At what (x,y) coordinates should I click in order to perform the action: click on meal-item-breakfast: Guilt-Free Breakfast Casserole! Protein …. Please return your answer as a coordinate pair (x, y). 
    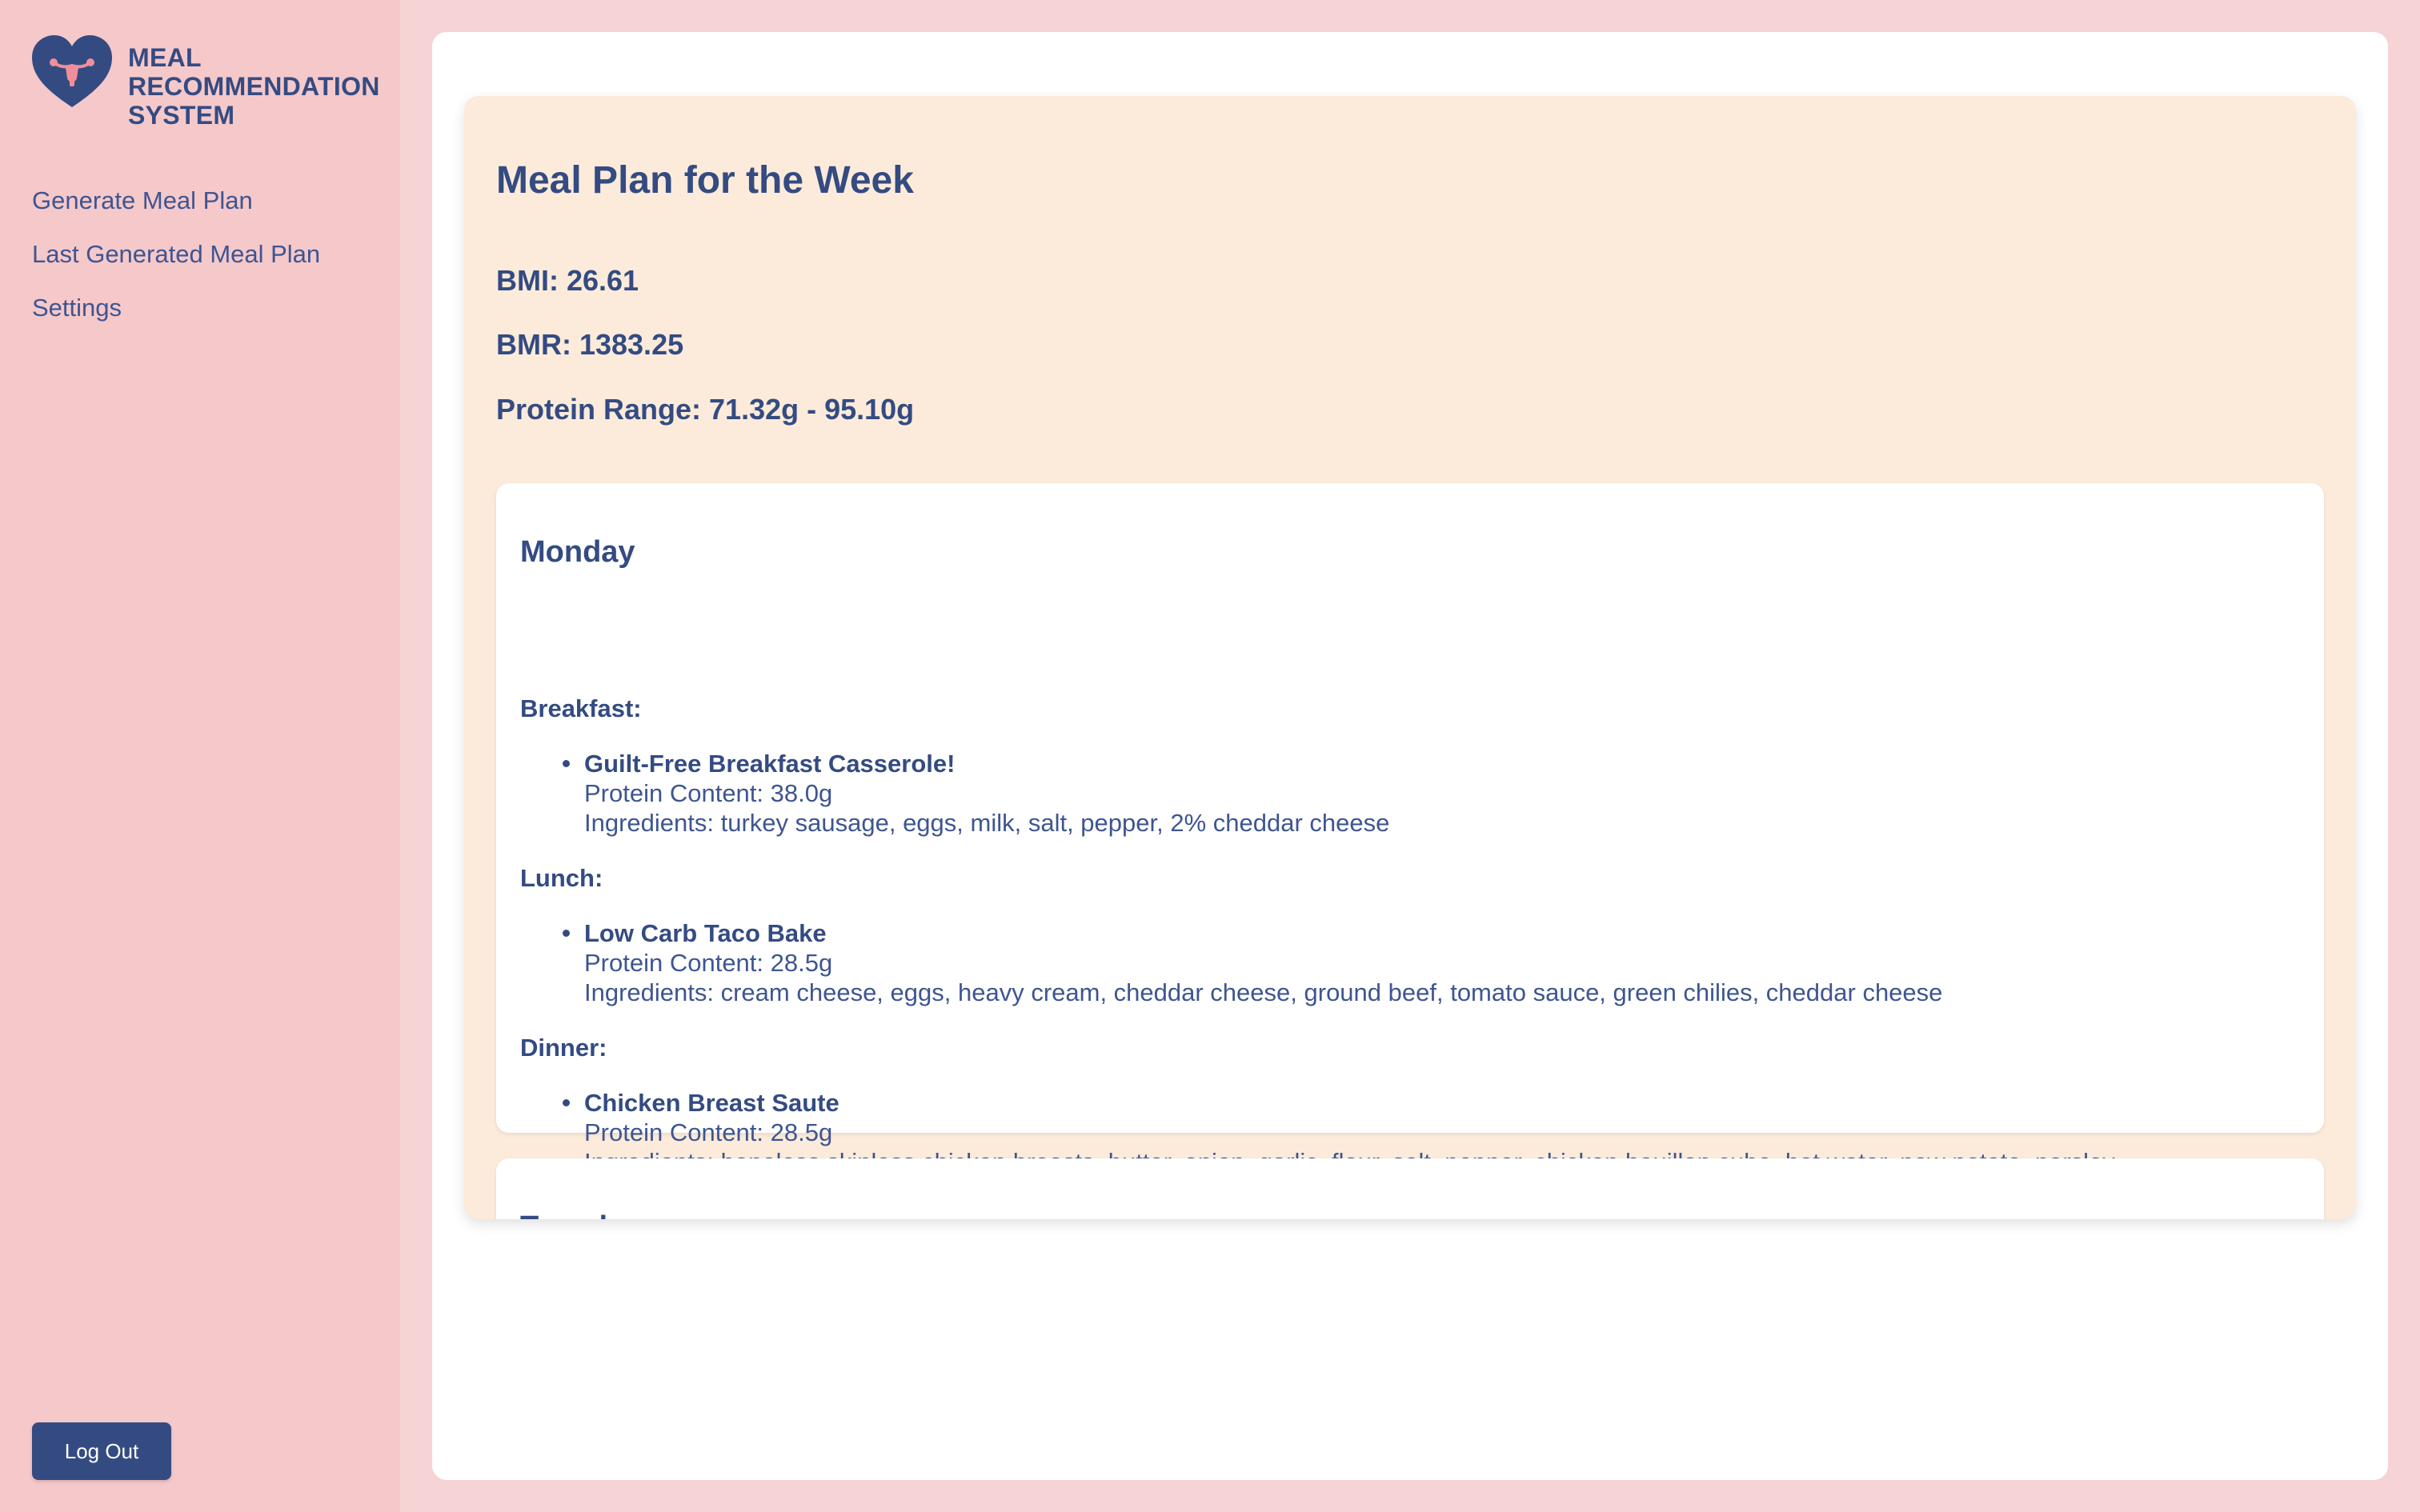
    Looking at the image, I should click on (976, 793).